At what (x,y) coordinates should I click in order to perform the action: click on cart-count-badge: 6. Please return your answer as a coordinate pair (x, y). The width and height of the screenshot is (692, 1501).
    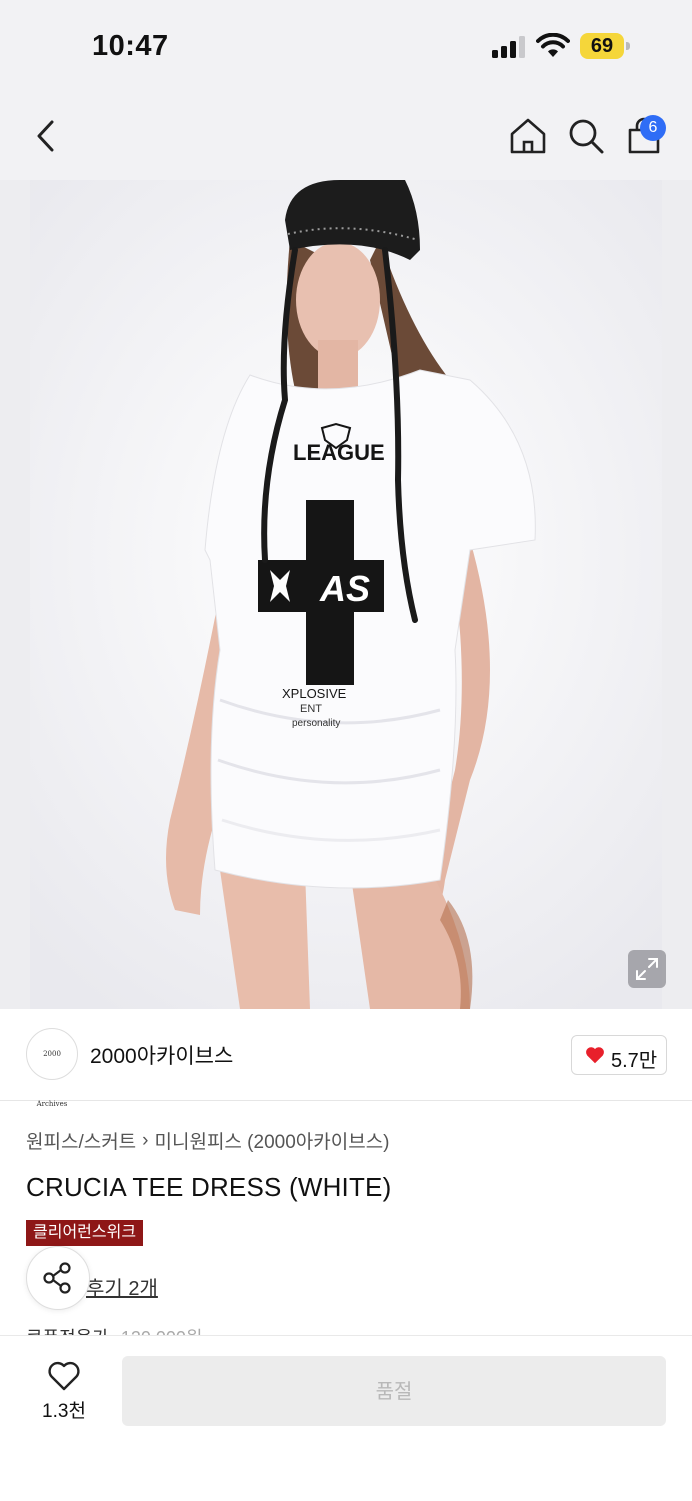
    Looking at the image, I should click on (653, 128).